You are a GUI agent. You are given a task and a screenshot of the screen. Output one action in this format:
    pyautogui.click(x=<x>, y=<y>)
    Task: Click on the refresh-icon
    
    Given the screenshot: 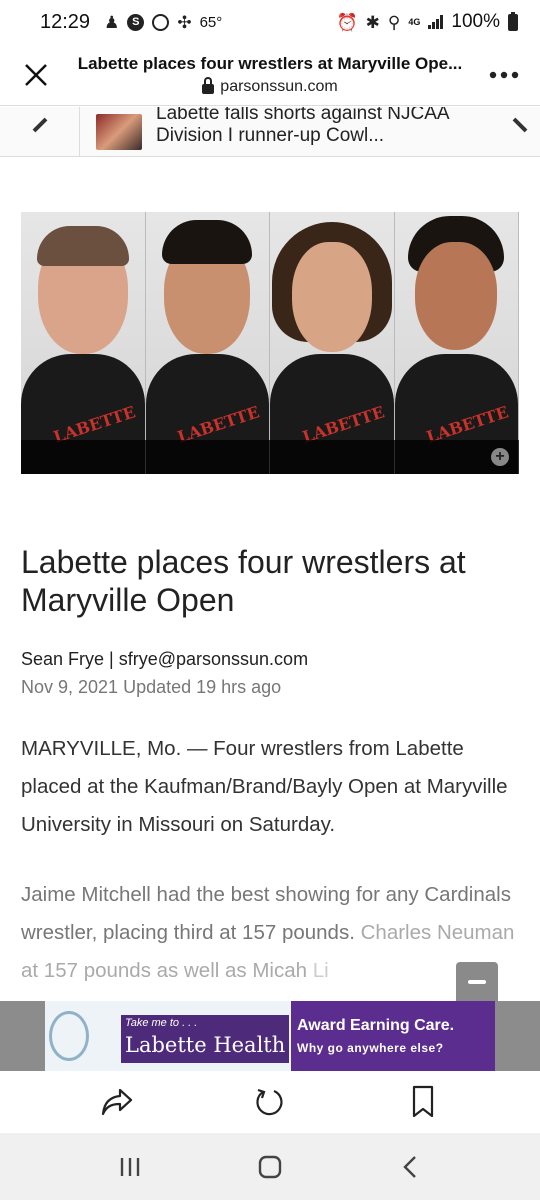 What is the action you would take?
    pyautogui.click(x=269, y=1102)
    